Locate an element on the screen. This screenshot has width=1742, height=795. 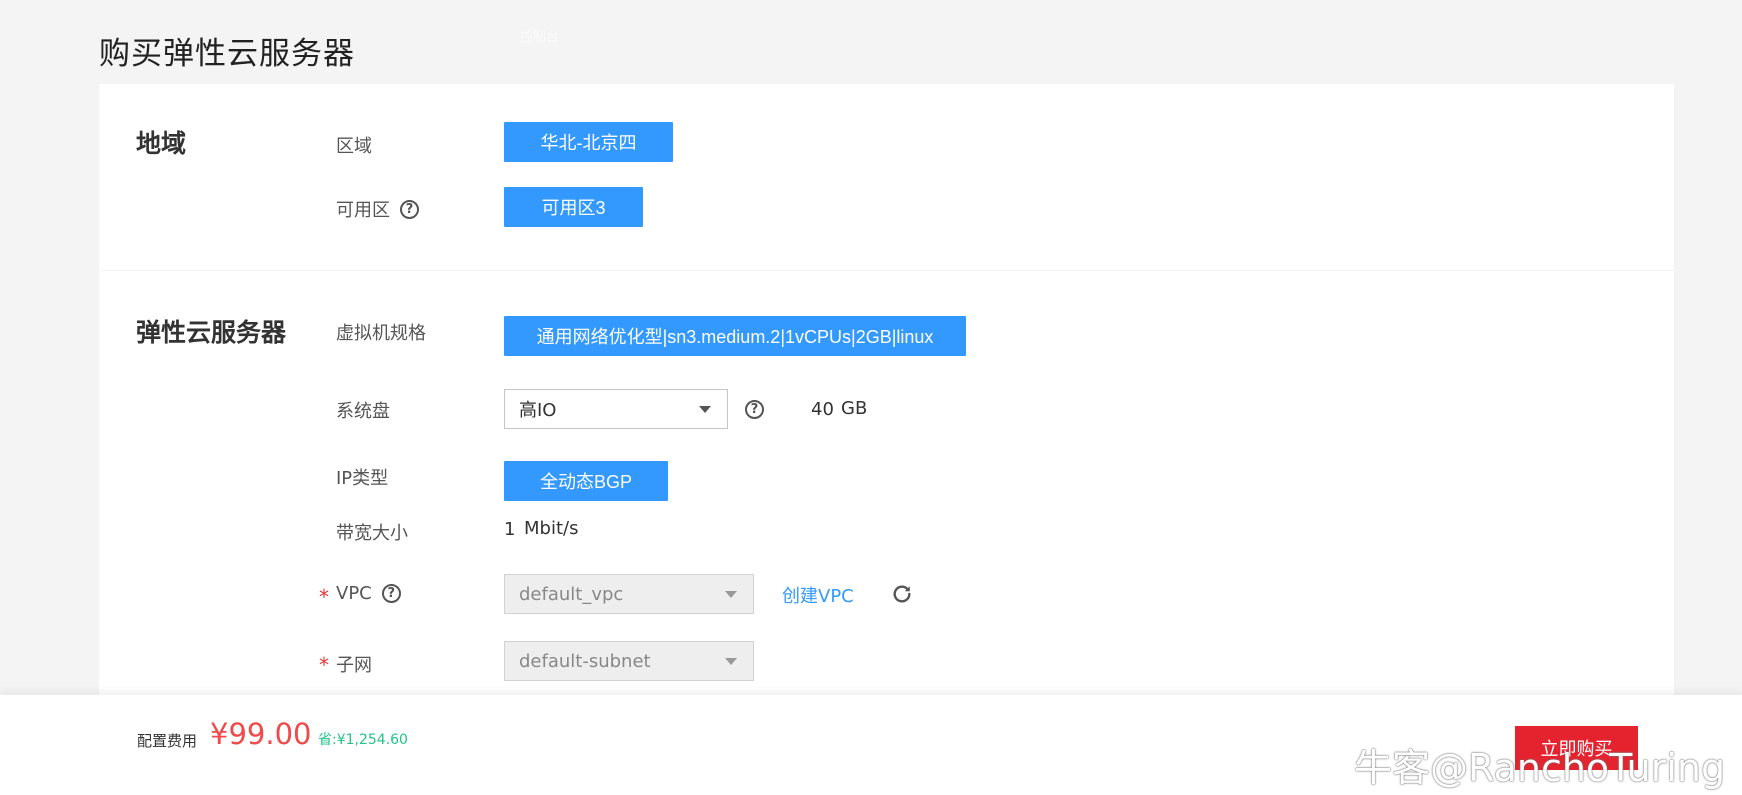
nowcoder-logo-icon is located at coordinates (1318, 764).